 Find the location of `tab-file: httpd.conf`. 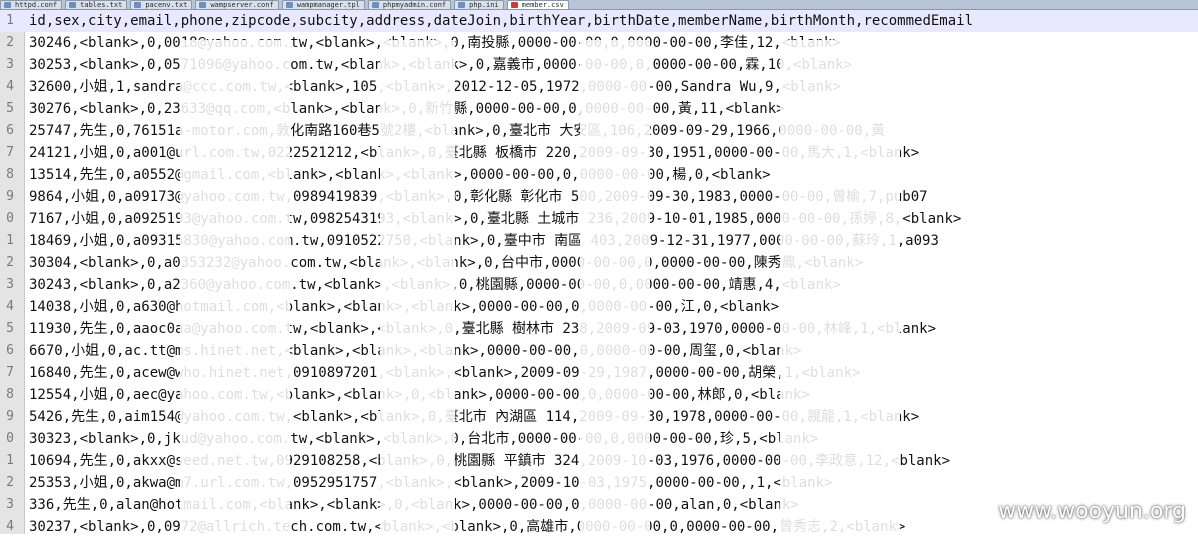

tab-file: httpd.conf is located at coordinates (31, 4).